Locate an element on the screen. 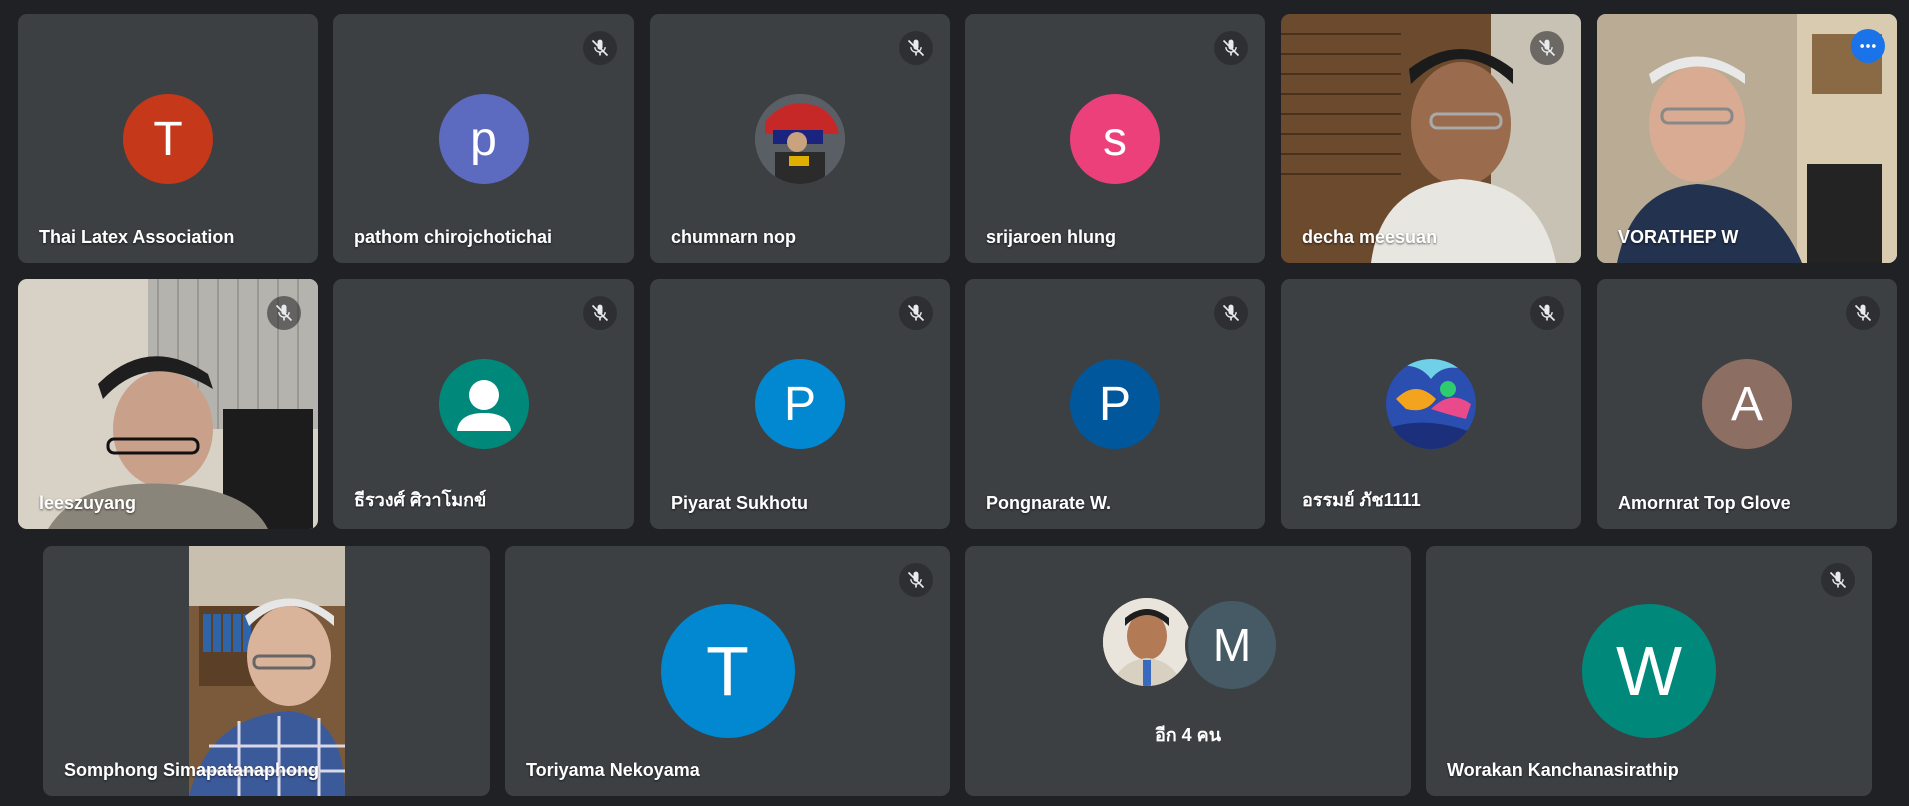  avatar-artwork is located at coordinates (1431, 404).